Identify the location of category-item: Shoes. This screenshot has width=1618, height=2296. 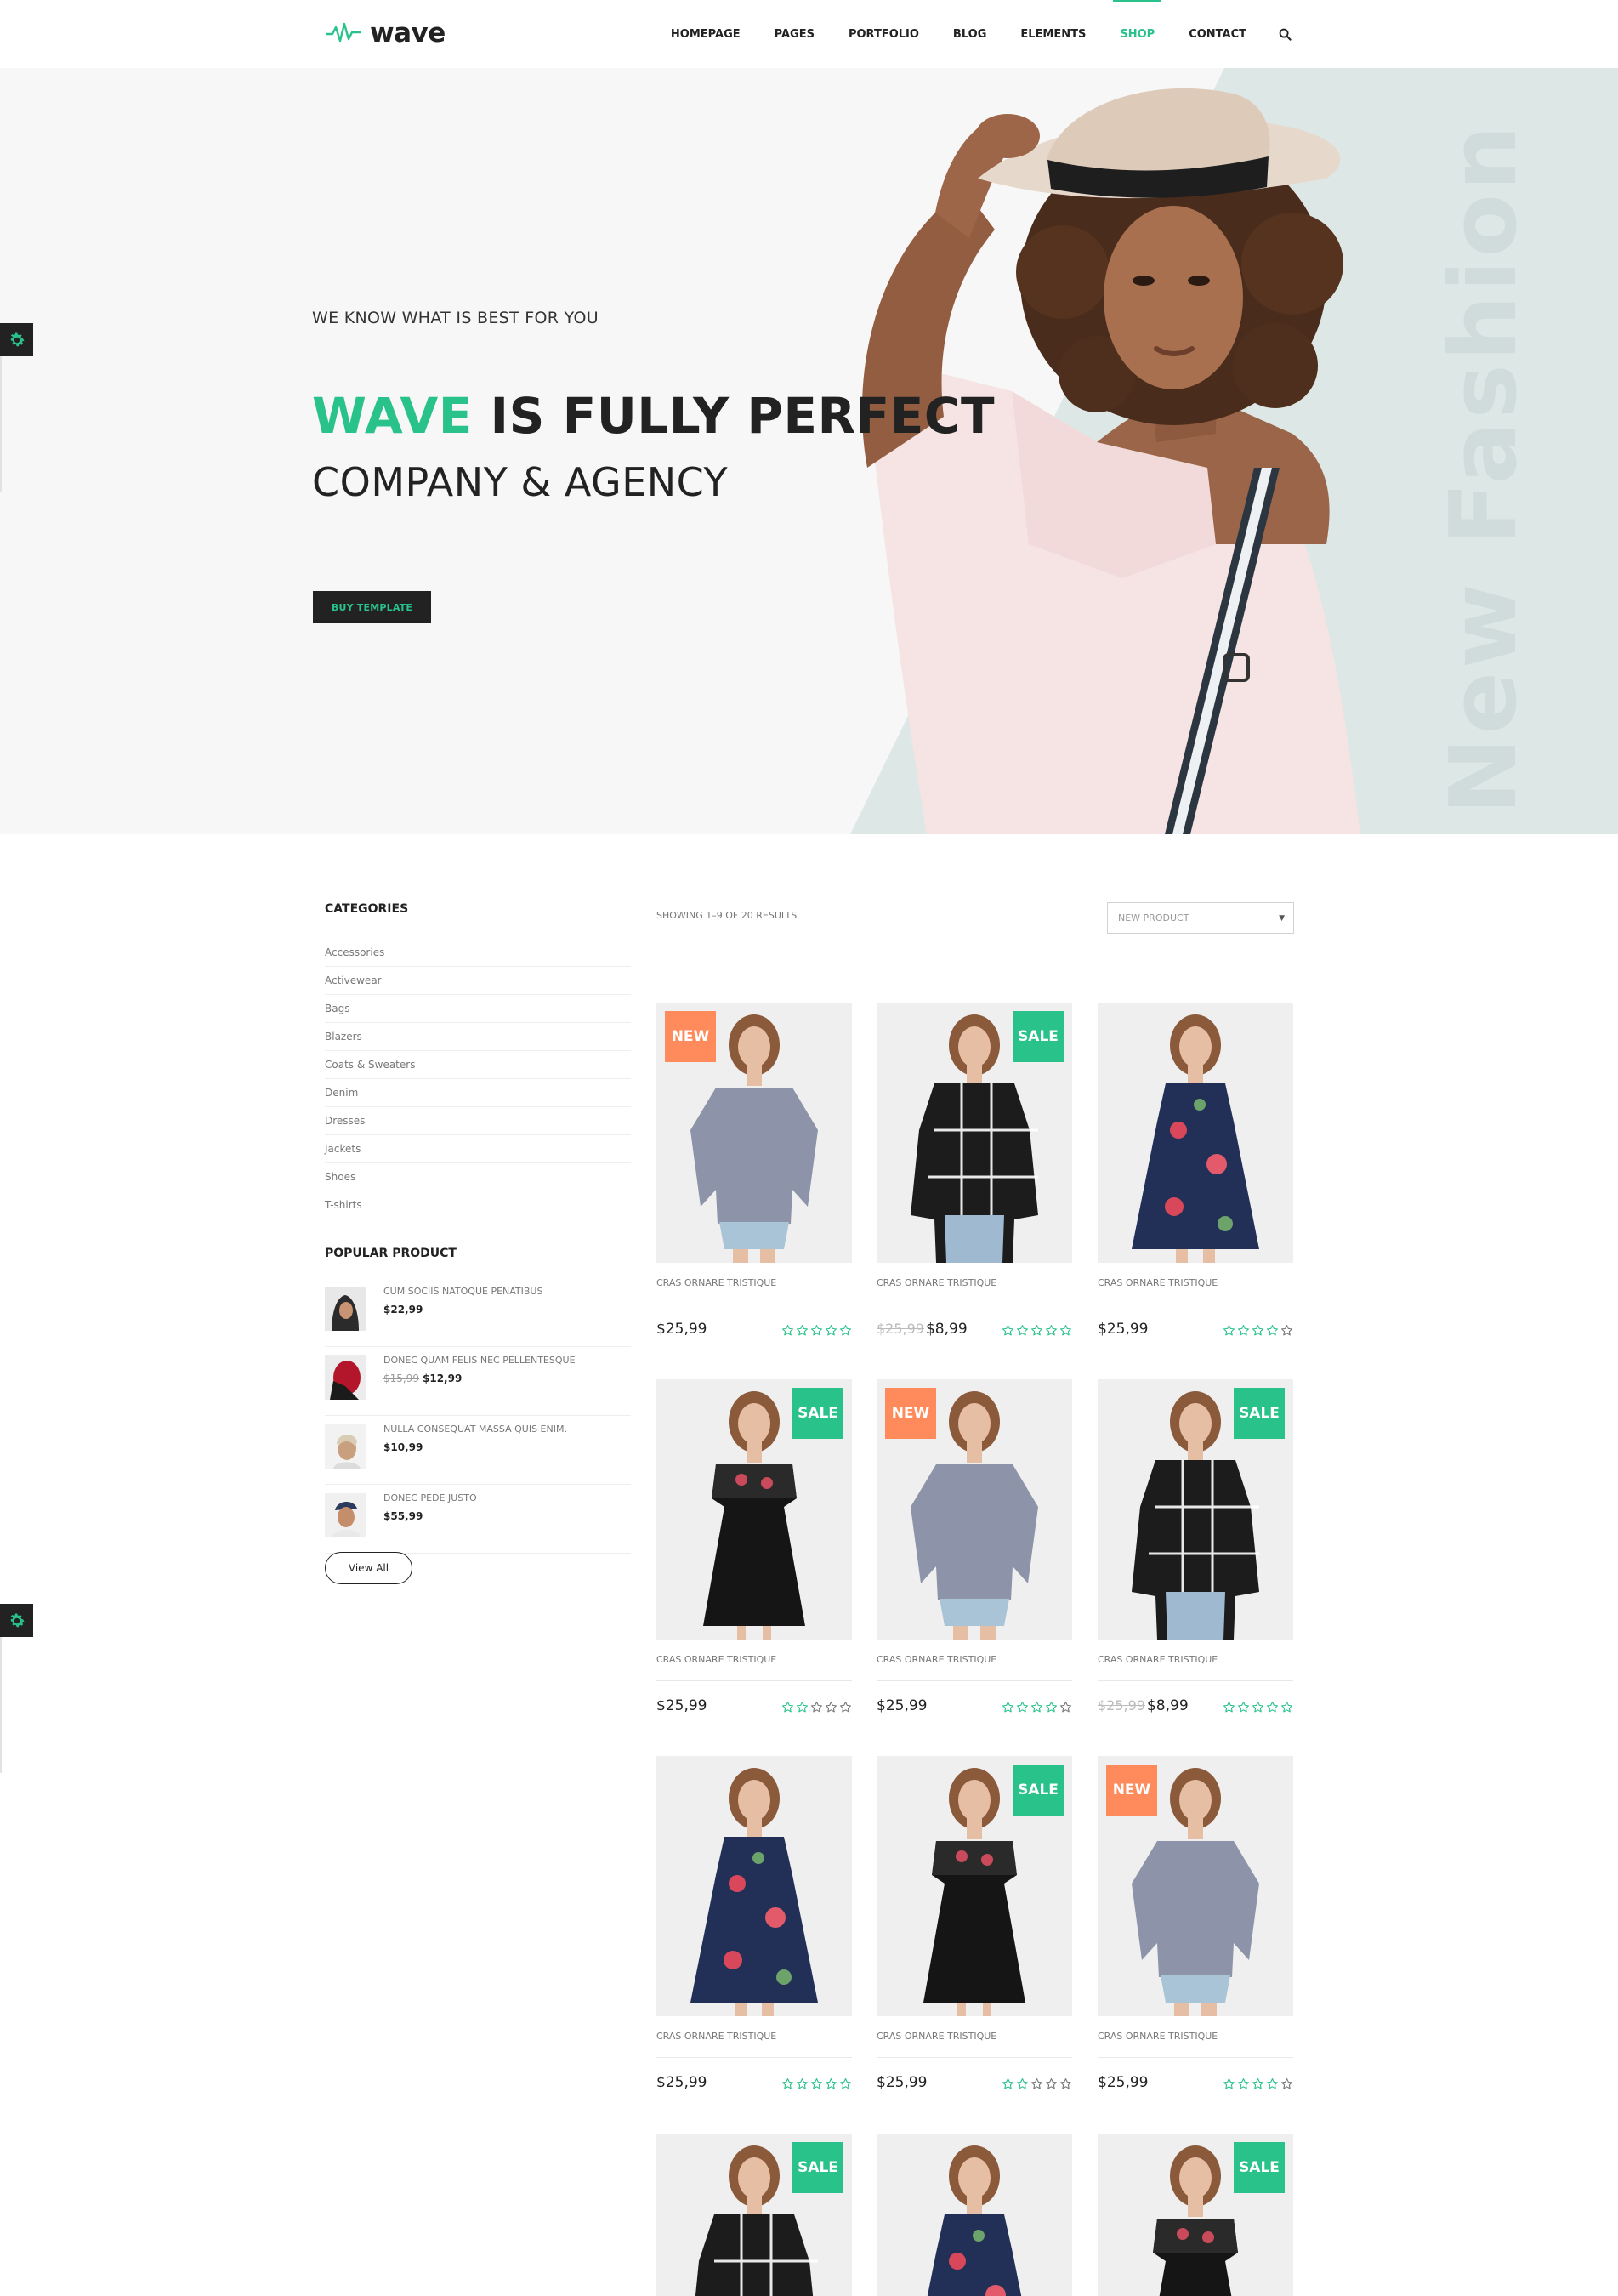
(478, 1177).